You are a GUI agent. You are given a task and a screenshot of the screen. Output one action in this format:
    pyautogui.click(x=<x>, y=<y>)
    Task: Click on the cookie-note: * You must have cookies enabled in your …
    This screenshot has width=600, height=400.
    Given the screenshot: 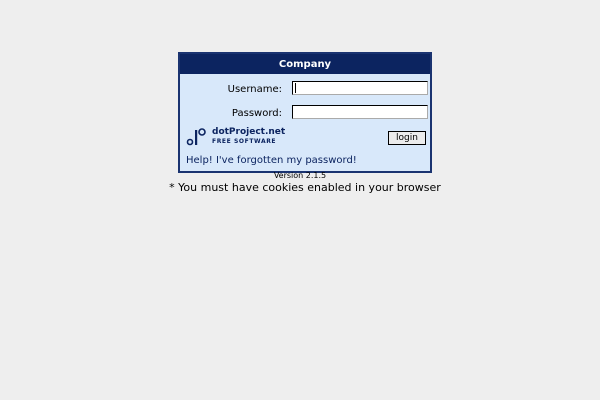 What is the action you would take?
    pyautogui.click(x=305, y=187)
    